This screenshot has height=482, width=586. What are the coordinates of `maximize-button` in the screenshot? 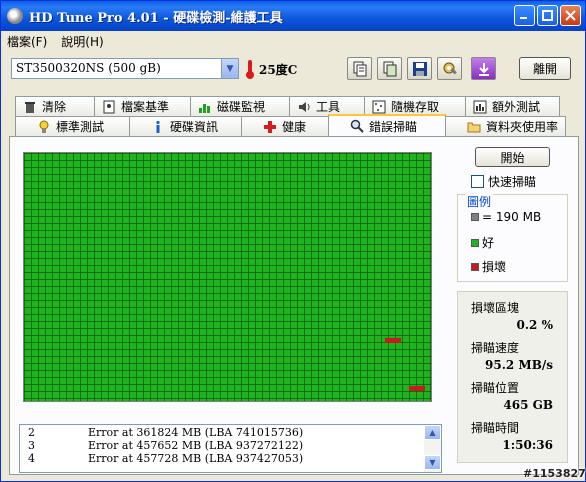 It's located at (547, 15).